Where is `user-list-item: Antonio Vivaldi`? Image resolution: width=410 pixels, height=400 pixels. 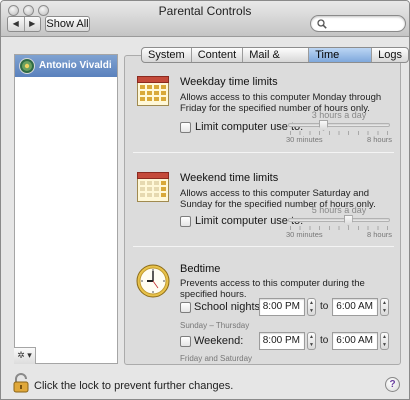
user-list-item: Antonio Vivaldi is located at coordinates (66, 66).